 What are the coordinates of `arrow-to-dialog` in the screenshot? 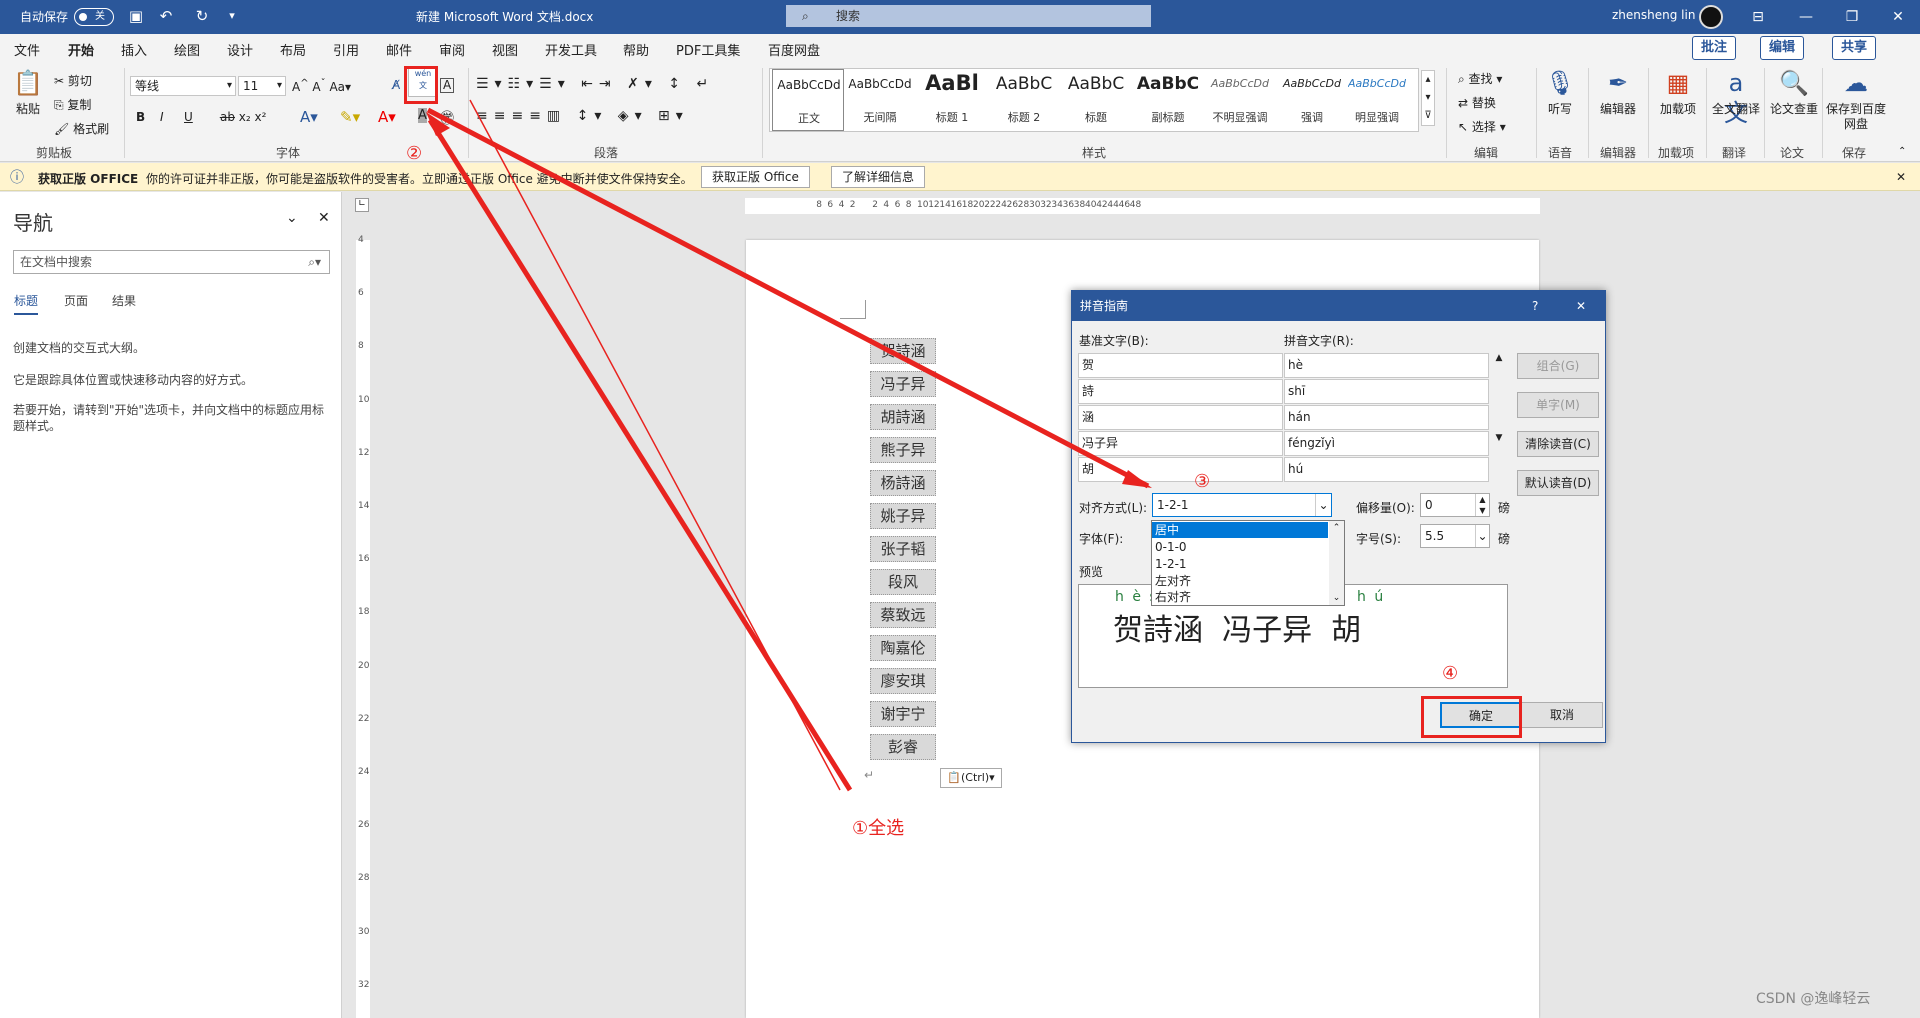 It's located at (788, 298).